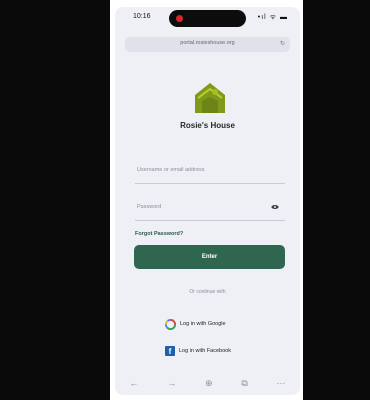 The height and width of the screenshot is (400, 370). What do you see at coordinates (171, 383) in the screenshot?
I see `forward-arrow-icon: →` at bounding box center [171, 383].